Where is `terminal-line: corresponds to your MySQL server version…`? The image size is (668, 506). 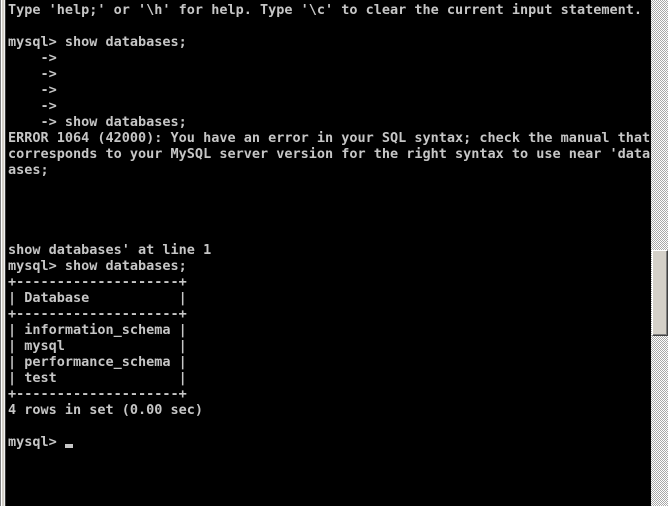 terminal-line: corresponds to your MySQL server version… is located at coordinates (329, 154).